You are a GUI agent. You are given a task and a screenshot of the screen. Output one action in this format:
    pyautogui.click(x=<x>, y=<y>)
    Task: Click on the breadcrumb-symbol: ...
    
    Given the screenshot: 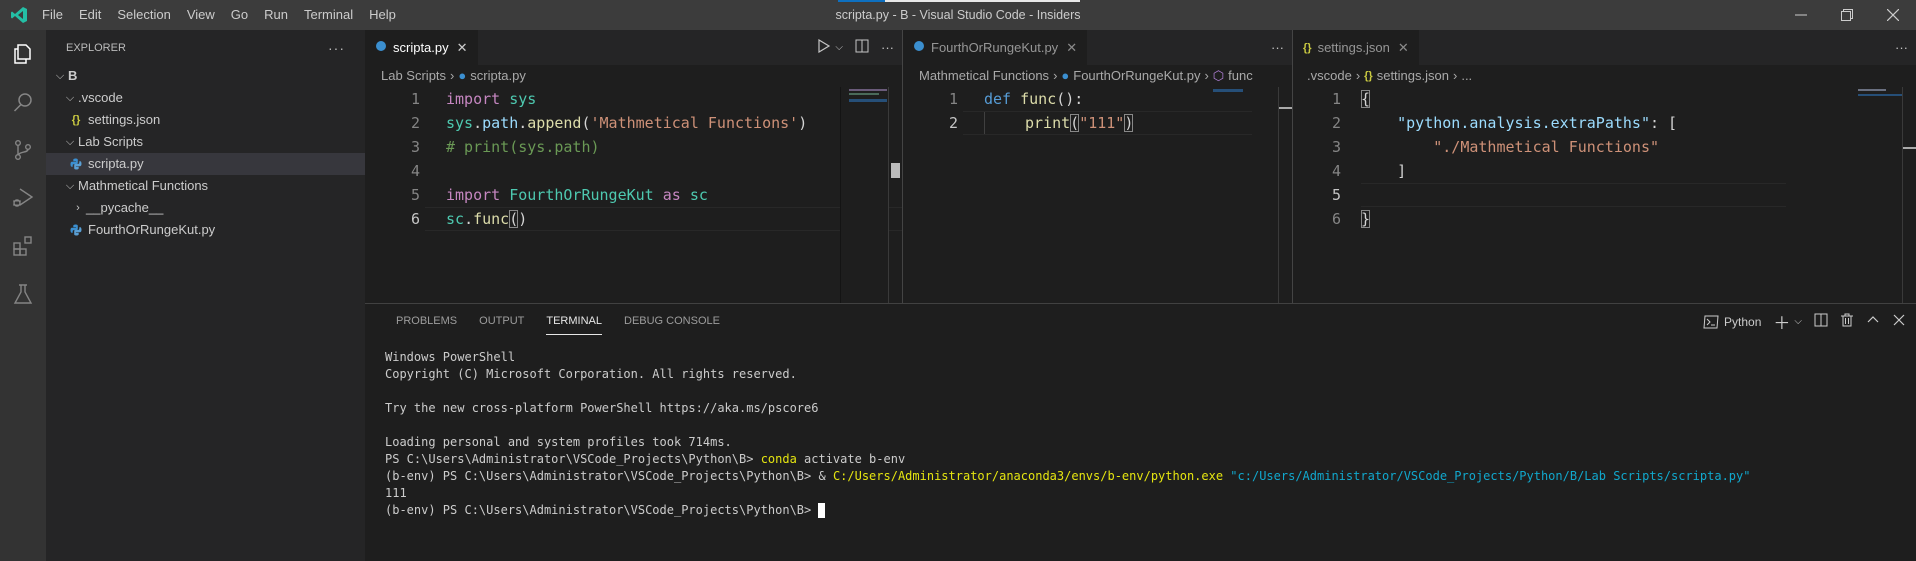 What is the action you would take?
    pyautogui.click(x=1466, y=76)
    